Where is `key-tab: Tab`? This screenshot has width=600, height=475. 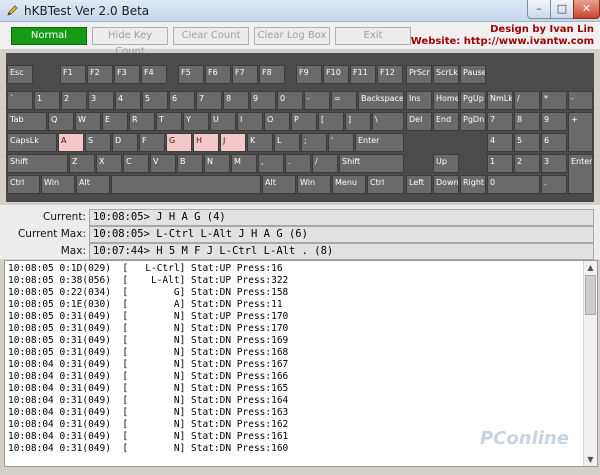
key-tab: Tab is located at coordinates (27, 121).